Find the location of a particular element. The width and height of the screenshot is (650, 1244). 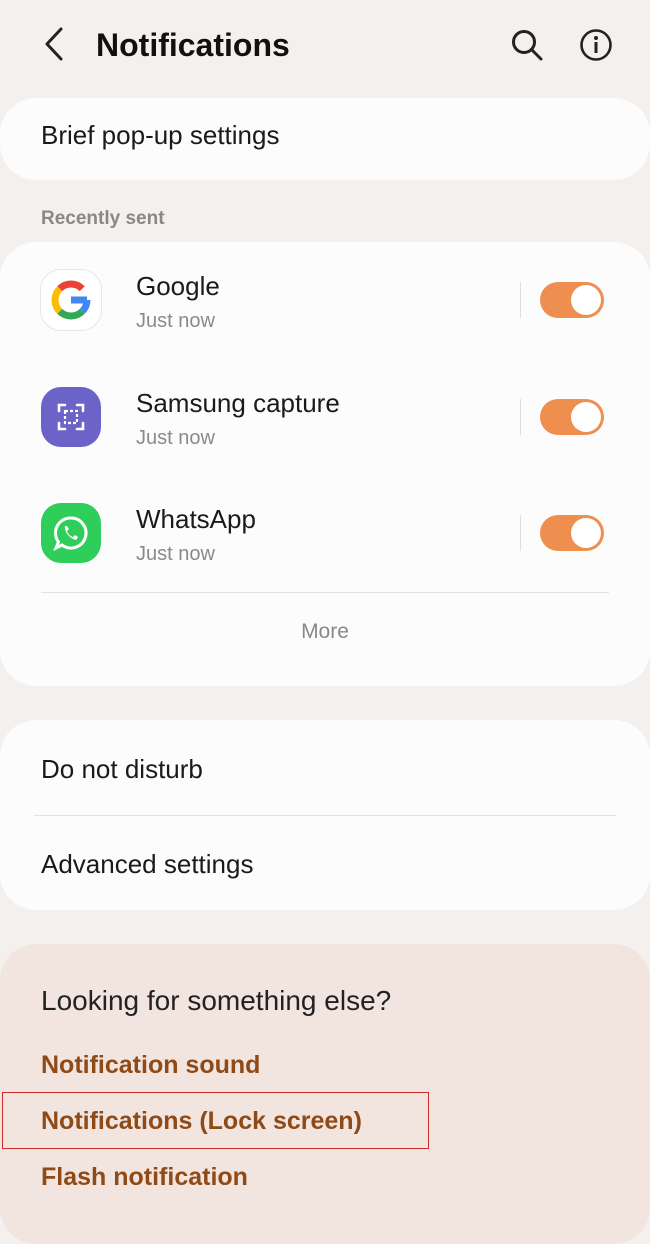

search-icon is located at coordinates (527, 45).